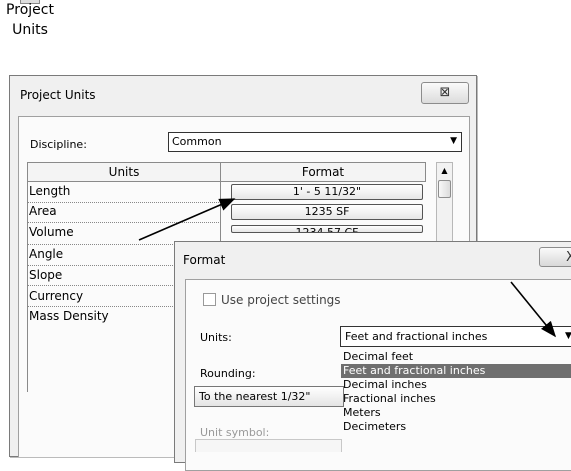 This screenshot has height=471, width=571. Describe the element at coordinates (533, 309) in the screenshot. I see `arrow-to-units-dropdown` at that location.